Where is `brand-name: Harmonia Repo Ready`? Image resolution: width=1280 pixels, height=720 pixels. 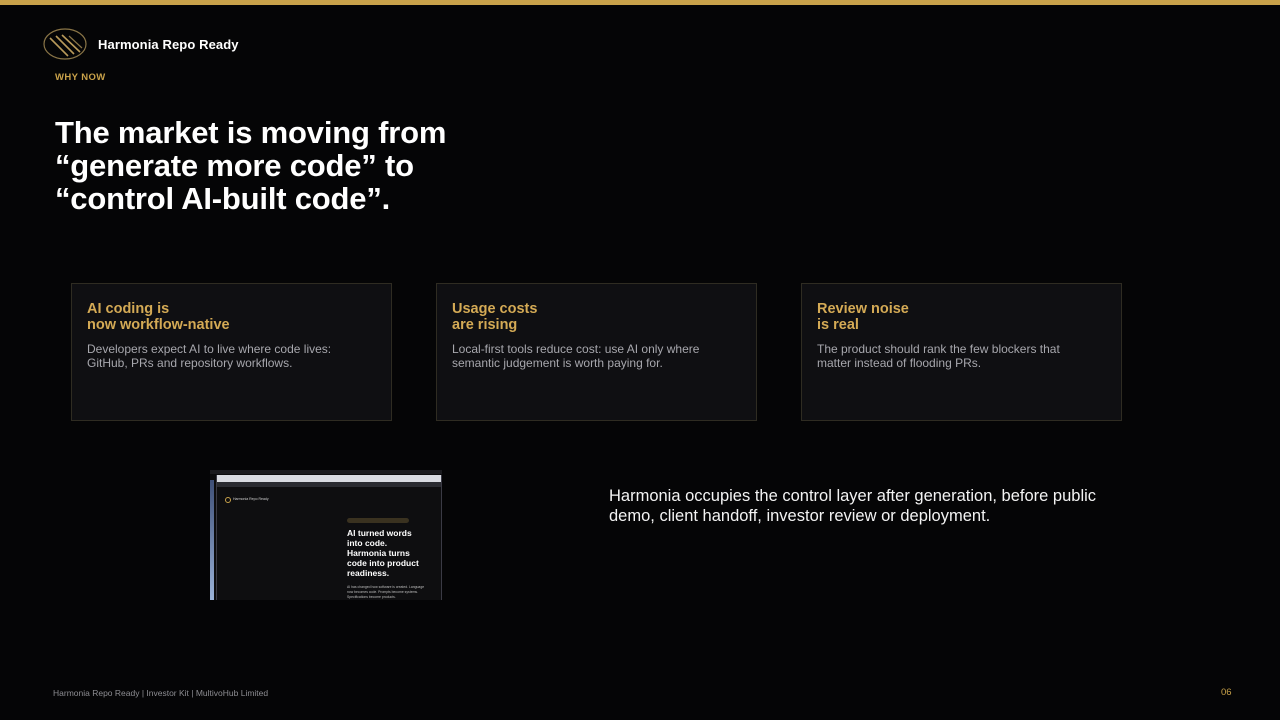
brand-name: Harmonia Repo Ready is located at coordinates (168, 44).